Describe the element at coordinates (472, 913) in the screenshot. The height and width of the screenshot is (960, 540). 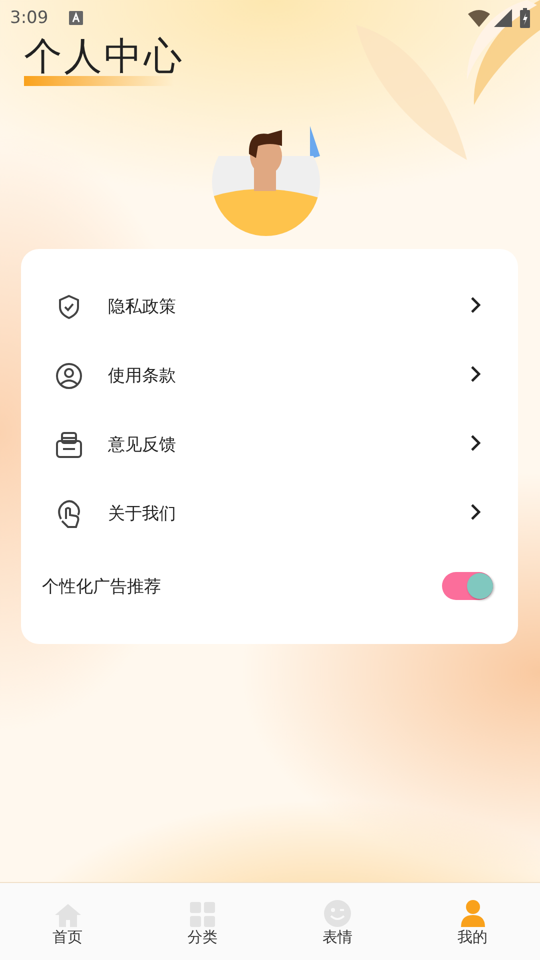
I see `person-icon` at that location.